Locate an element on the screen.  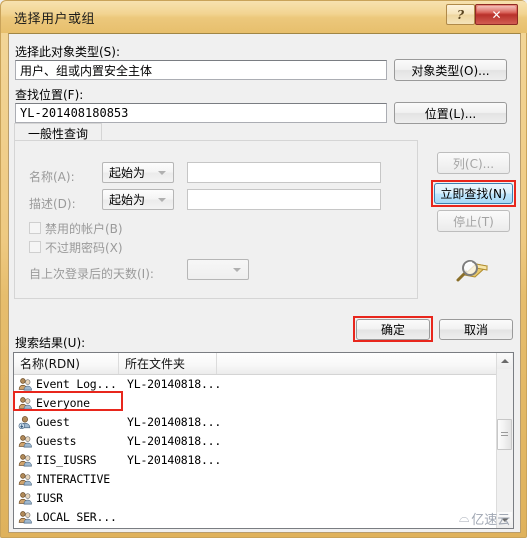
name-label: 名称(A): is located at coordinates (52, 177).